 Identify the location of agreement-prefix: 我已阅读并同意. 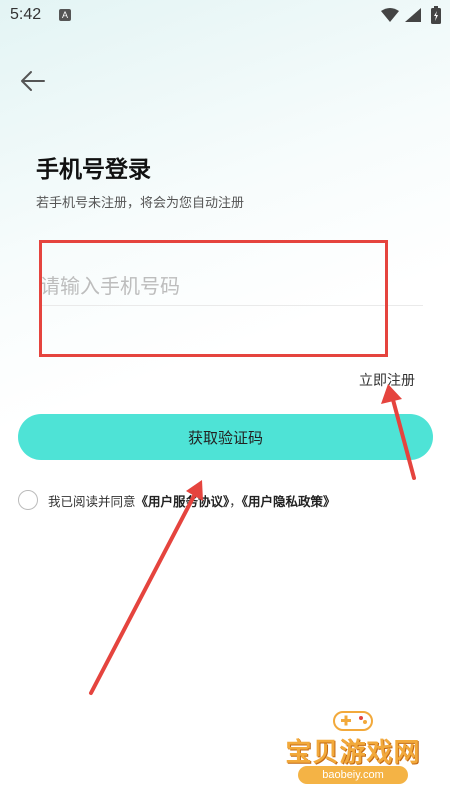
(92, 501).